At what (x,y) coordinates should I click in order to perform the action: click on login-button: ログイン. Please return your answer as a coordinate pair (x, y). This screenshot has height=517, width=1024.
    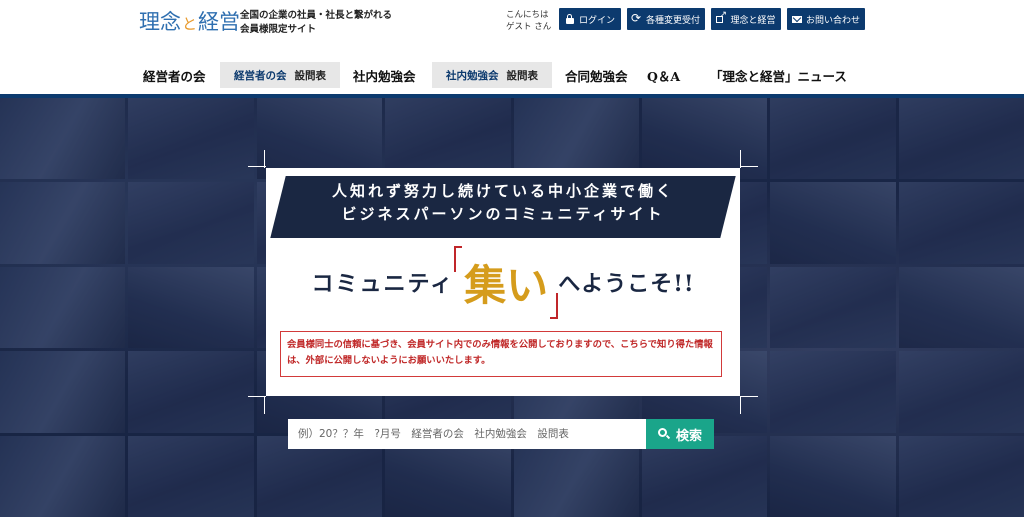
    Looking at the image, I should click on (590, 19).